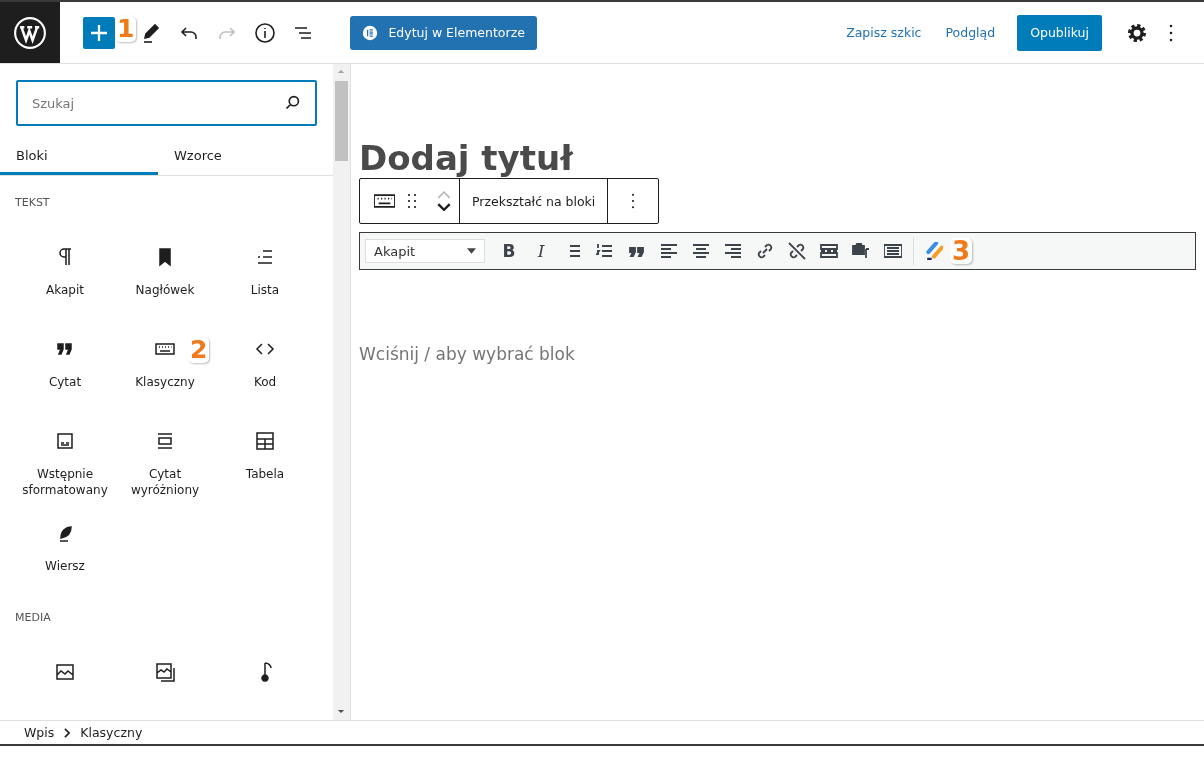 This screenshot has width=1204, height=774. What do you see at coordinates (265, 365) in the screenshot?
I see `block-item: Kod` at bounding box center [265, 365].